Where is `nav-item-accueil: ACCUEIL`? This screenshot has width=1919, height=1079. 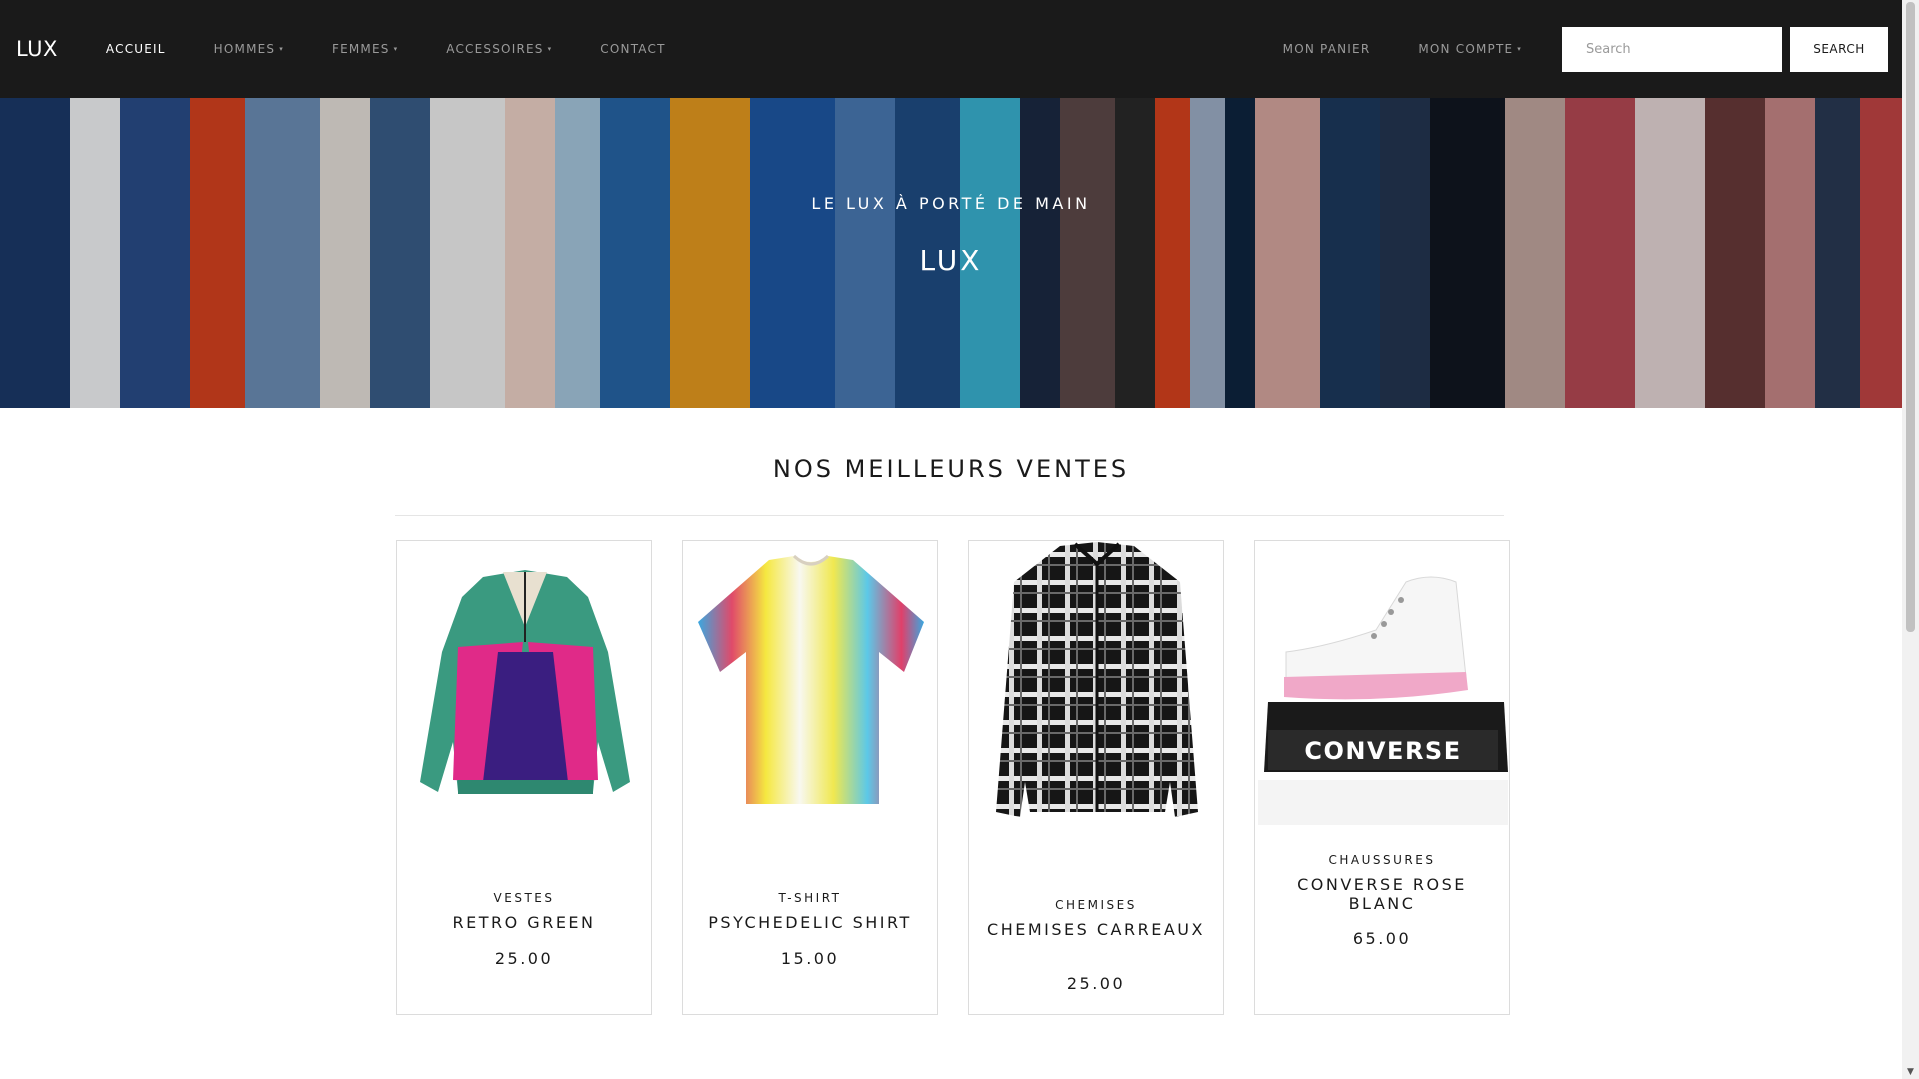 nav-item-accueil: ACCUEIL is located at coordinates (136, 49).